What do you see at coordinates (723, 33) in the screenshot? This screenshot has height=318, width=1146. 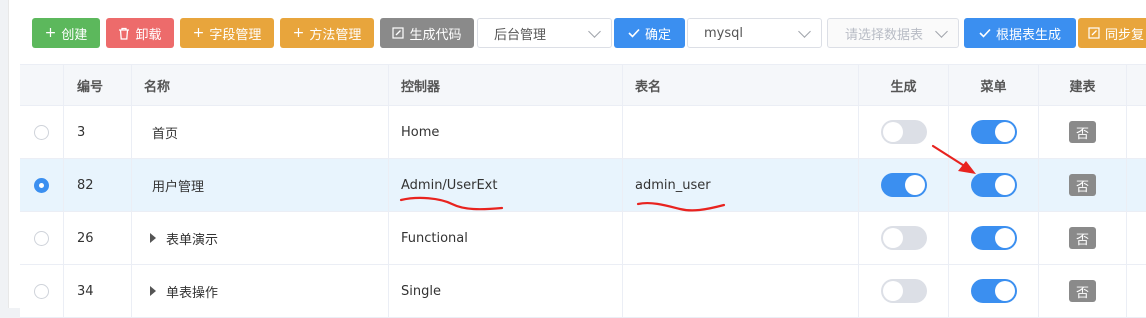 I see `database-select-value: mysql` at bounding box center [723, 33].